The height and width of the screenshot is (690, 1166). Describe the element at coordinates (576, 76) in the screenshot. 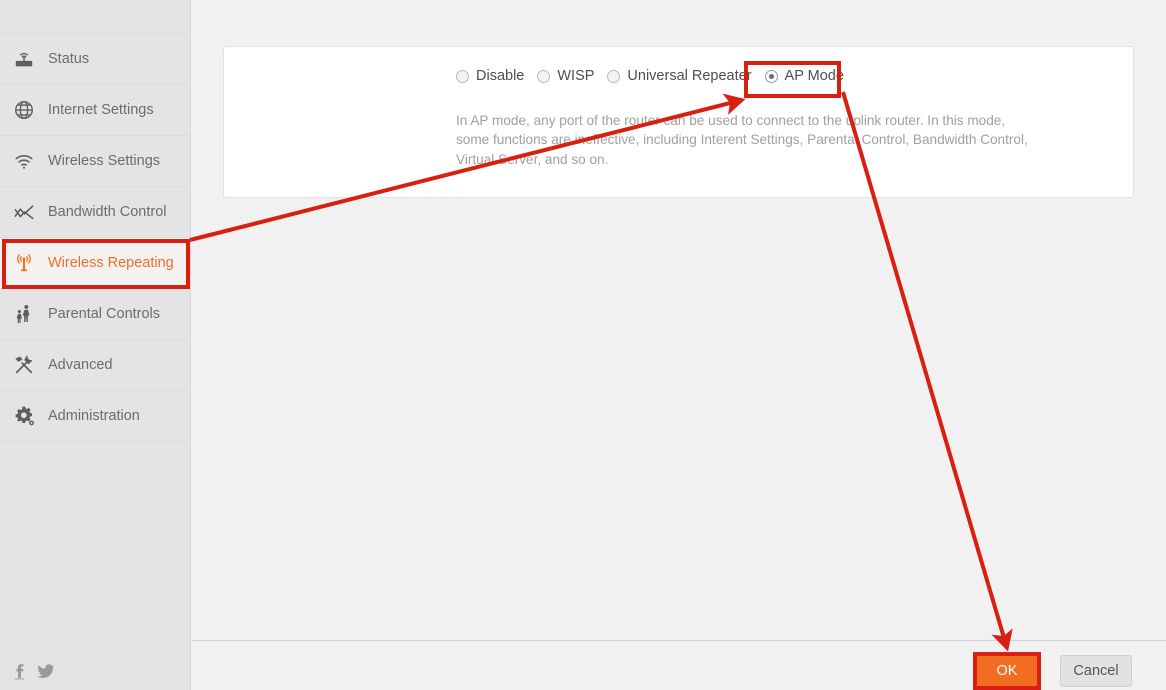

I see `radio-label: WISP` at that location.